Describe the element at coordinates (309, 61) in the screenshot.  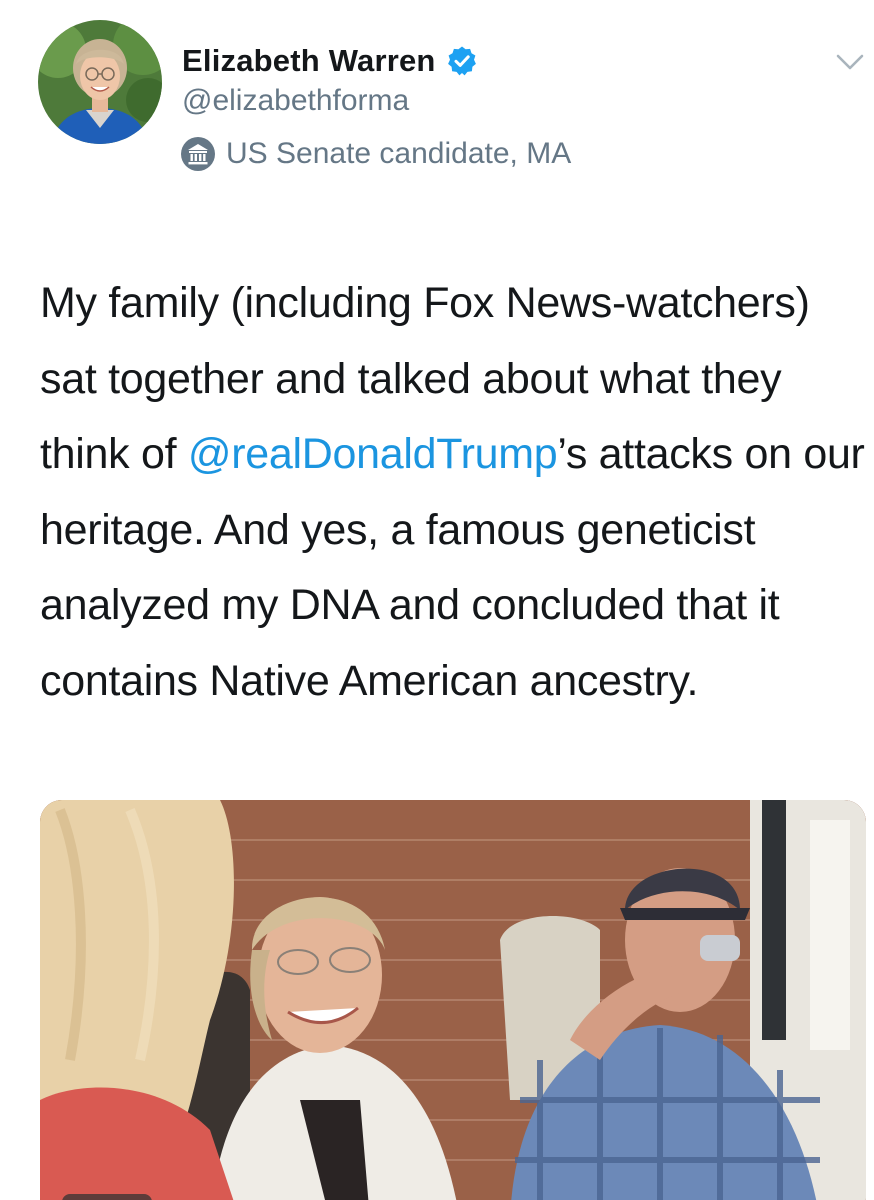
I see `display-name: Elizabeth Warren` at that location.